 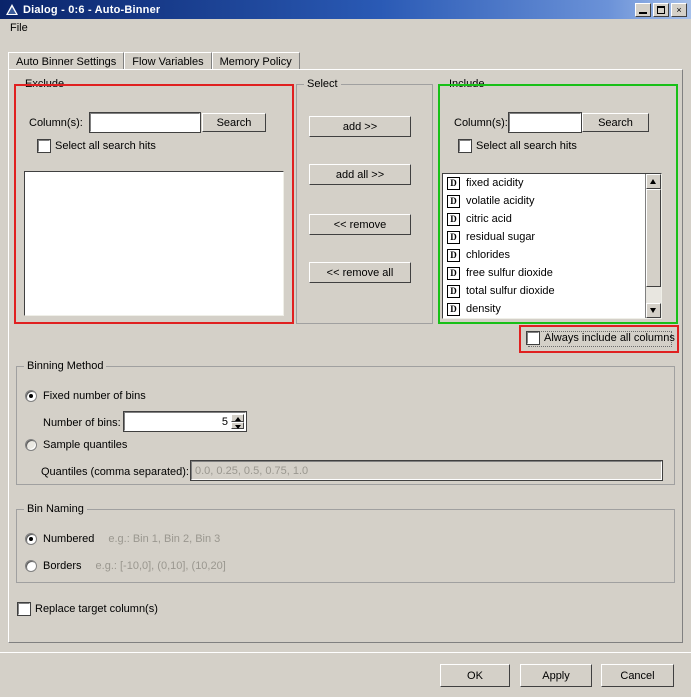 What do you see at coordinates (96, 609) in the screenshot?
I see `replace-target-columns-label: Replace target column(s)` at bounding box center [96, 609].